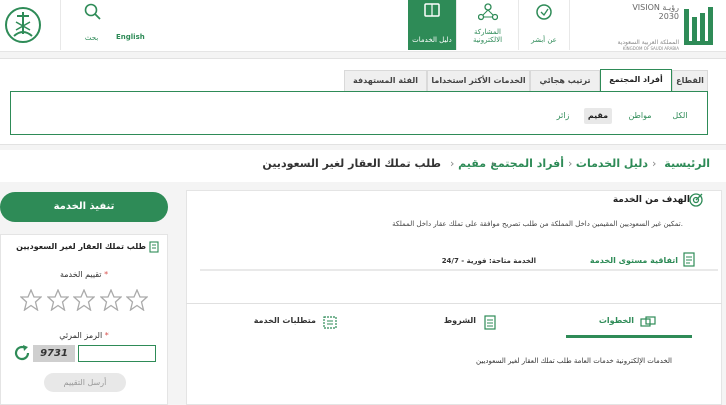  Describe the element at coordinates (651, 200) in the screenshot. I see `goal-title: الهدف من الخدمة` at that location.